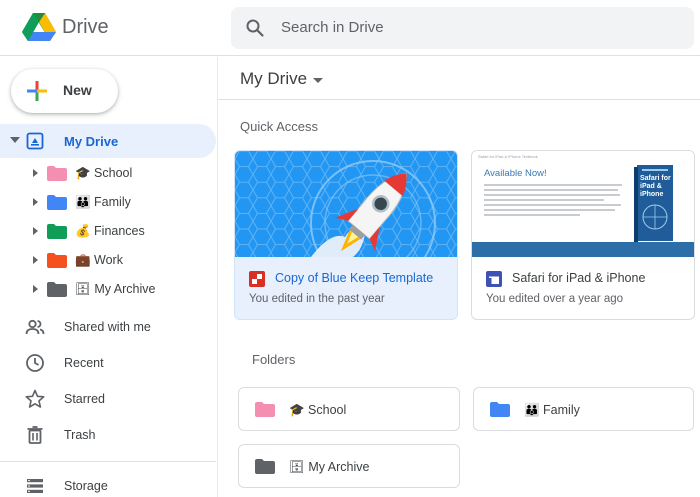 This screenshot has width=700, height=497. Describe the element at coordinates (274, 359) in the screenshot. I see `folders-heading: Folders` at that location.